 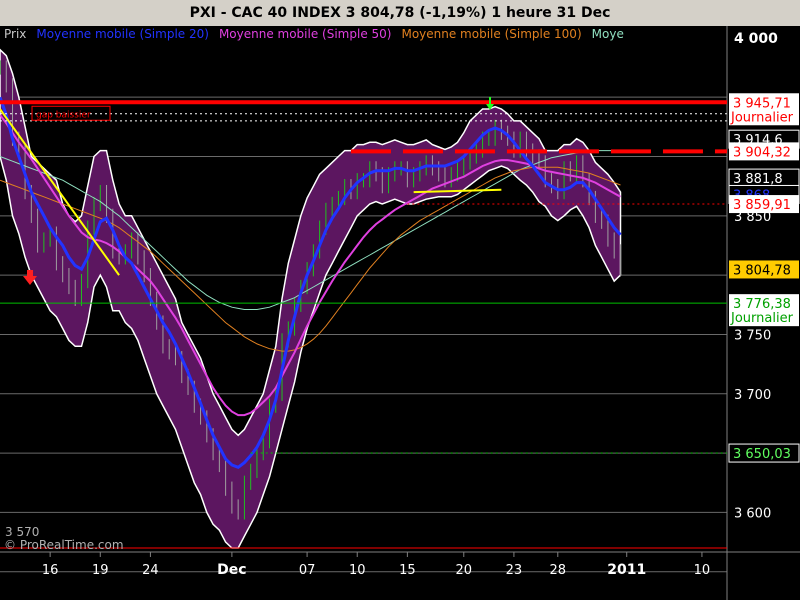 I want to click on x-tick-label-4: 07, so click(x=307, y=570).